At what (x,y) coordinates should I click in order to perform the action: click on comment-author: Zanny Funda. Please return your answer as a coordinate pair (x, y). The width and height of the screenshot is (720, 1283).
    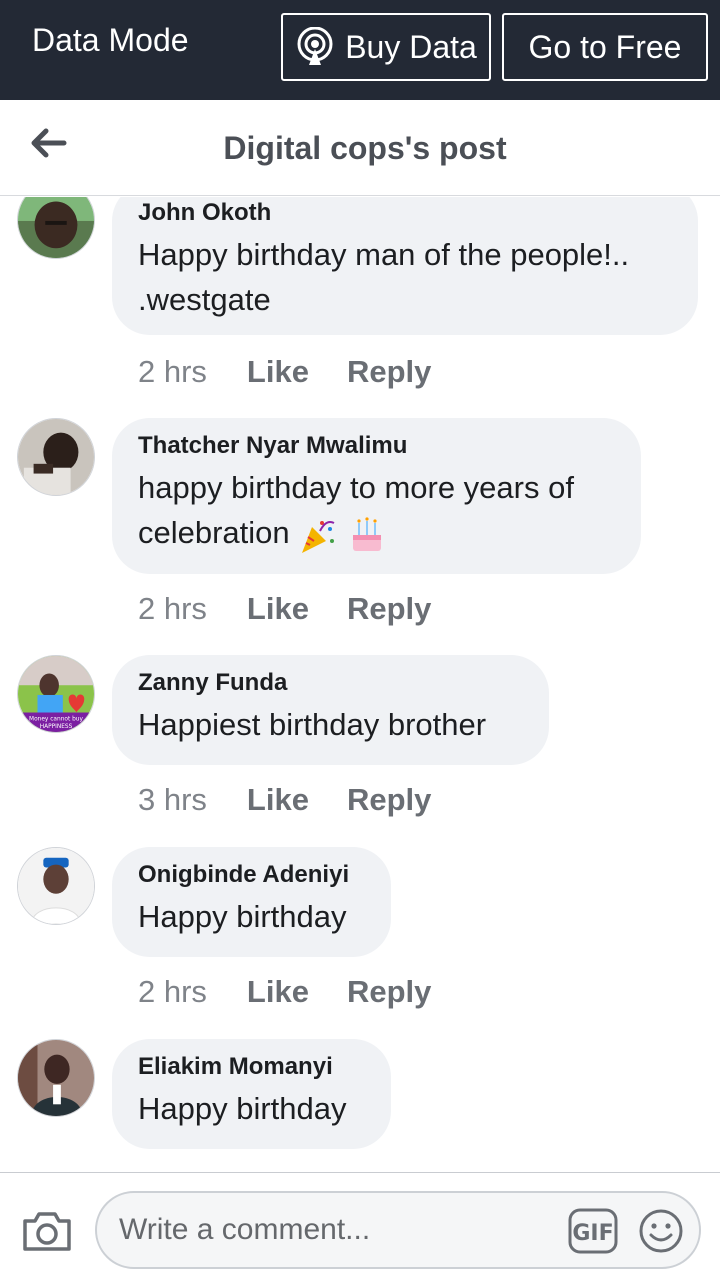
    Looking at the image, I should click on (330, 683).